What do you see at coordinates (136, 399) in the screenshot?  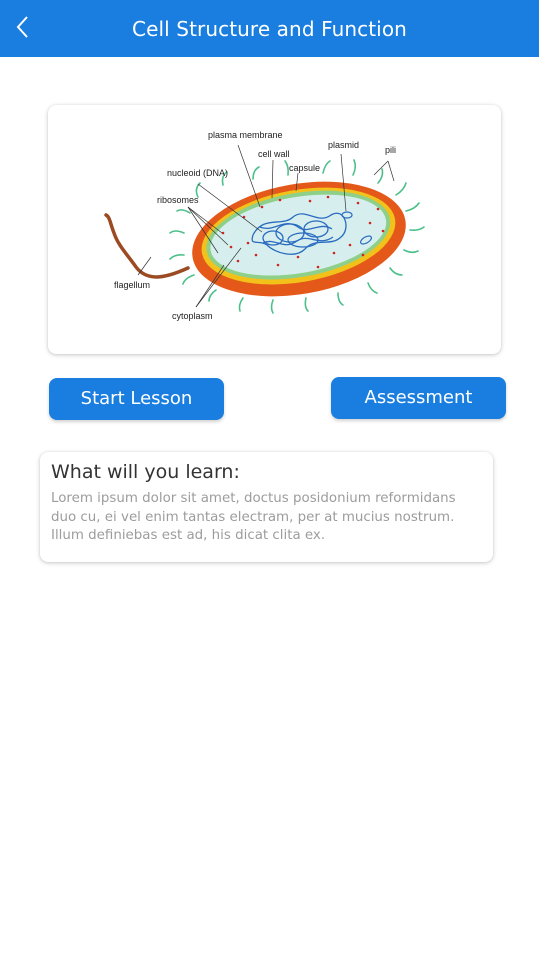 I see `start-lesson-button: Start Lesson` at bounding box center [136, 399].